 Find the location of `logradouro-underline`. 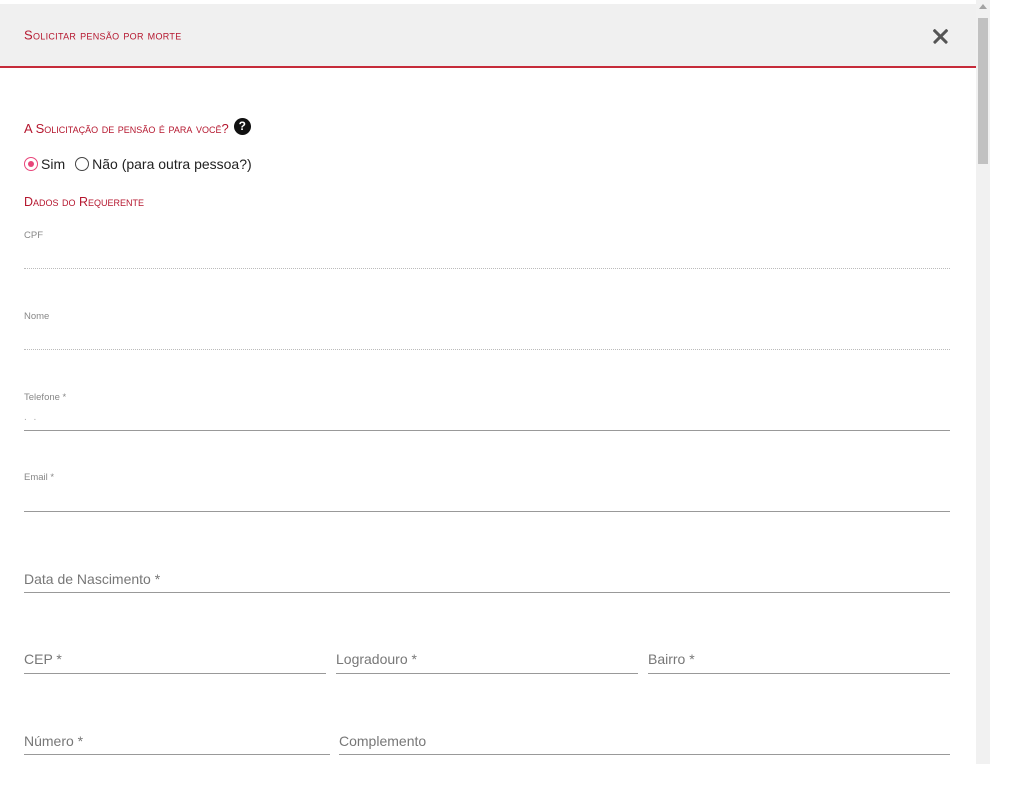

logradouro-underline is located at coordinates (487, 673).